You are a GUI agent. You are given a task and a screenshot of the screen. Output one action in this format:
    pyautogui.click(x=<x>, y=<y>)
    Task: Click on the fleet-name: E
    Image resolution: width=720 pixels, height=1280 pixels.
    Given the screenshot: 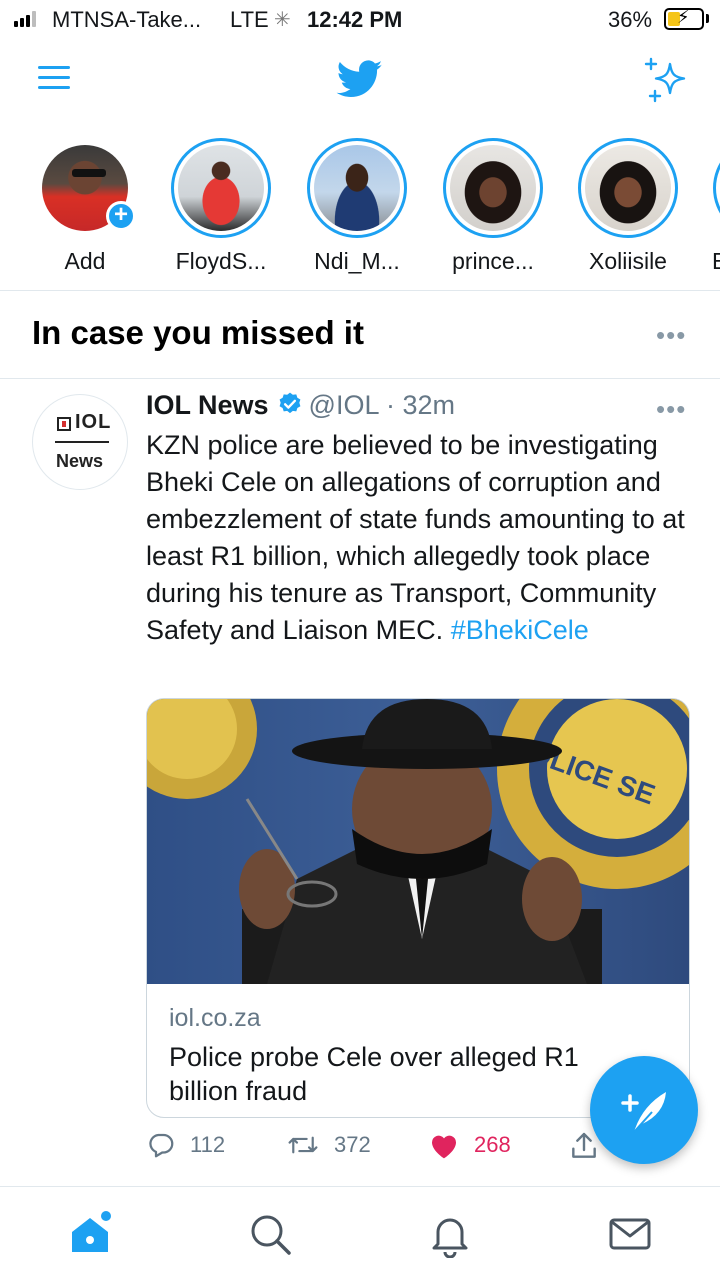 What is the action you would take?
    pyautogui.click(x=716, y=261)
    